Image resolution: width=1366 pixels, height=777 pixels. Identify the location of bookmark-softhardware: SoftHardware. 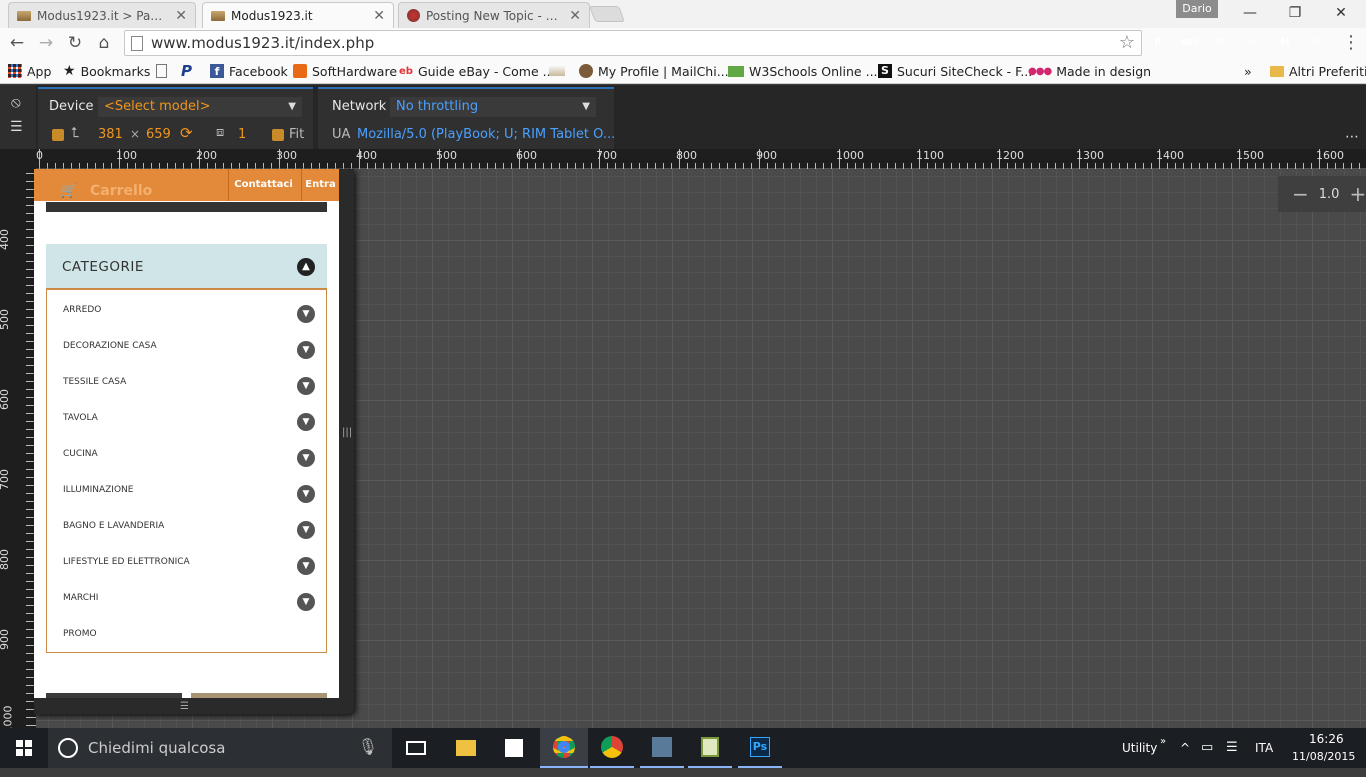
(345, 71).